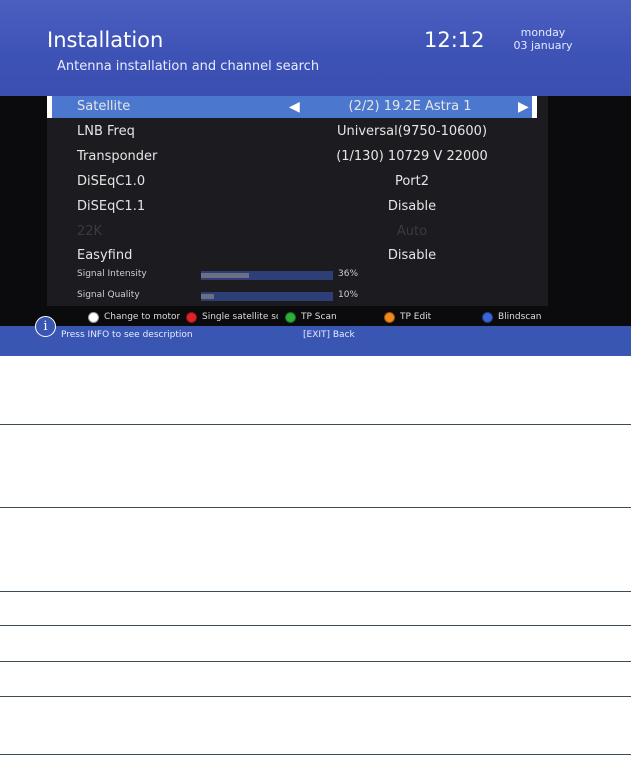 The image size is (631, 757). I want to click on date-display: monday 03 january, so click(543, 39).